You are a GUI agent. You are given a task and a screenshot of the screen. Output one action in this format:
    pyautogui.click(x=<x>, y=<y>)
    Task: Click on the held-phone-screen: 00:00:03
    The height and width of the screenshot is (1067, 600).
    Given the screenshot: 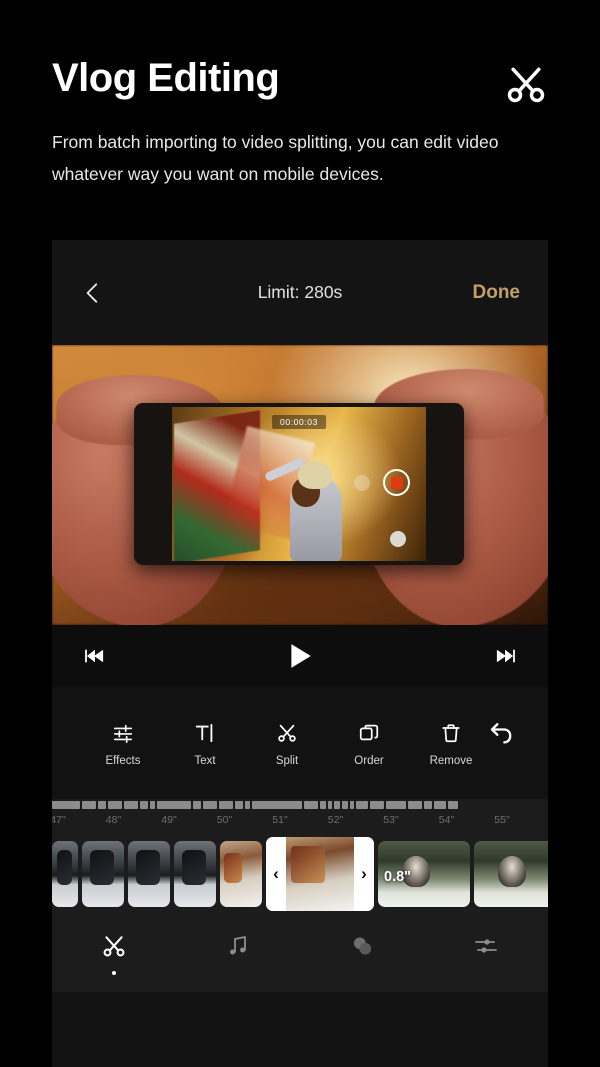 What is the action you would take?
    pyautogui.click(x=299, y=484)
    